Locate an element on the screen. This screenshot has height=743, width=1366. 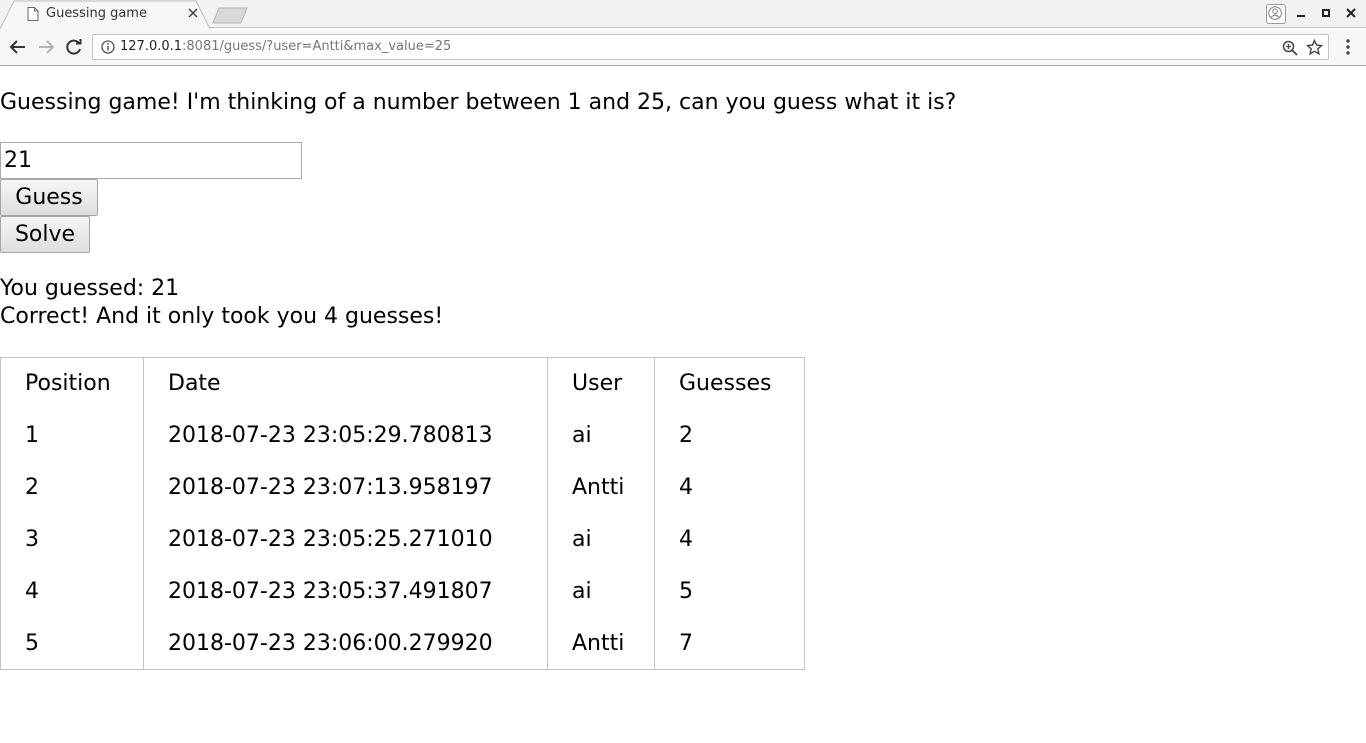
new-tab-icon is located at coordinates (230, 15).